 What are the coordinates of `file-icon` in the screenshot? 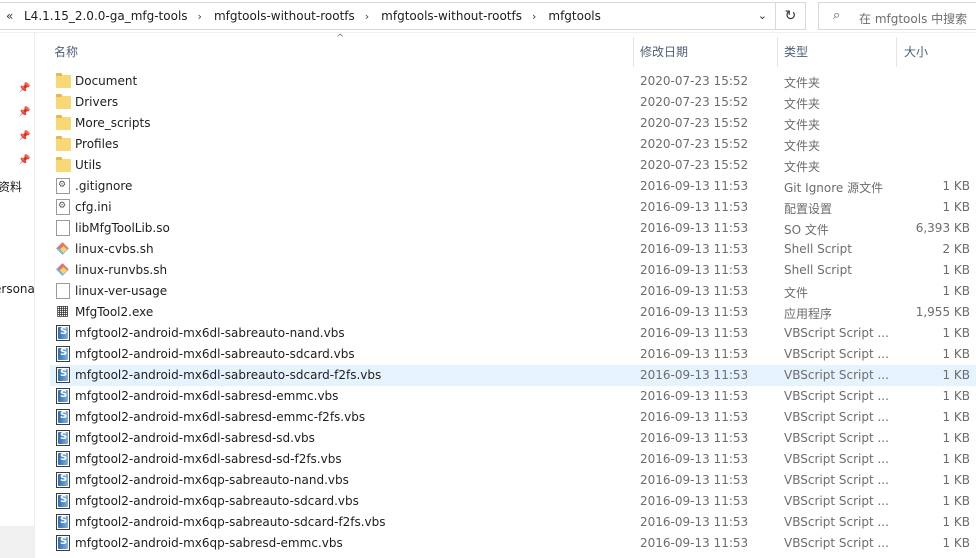 It's located at (63, 228).